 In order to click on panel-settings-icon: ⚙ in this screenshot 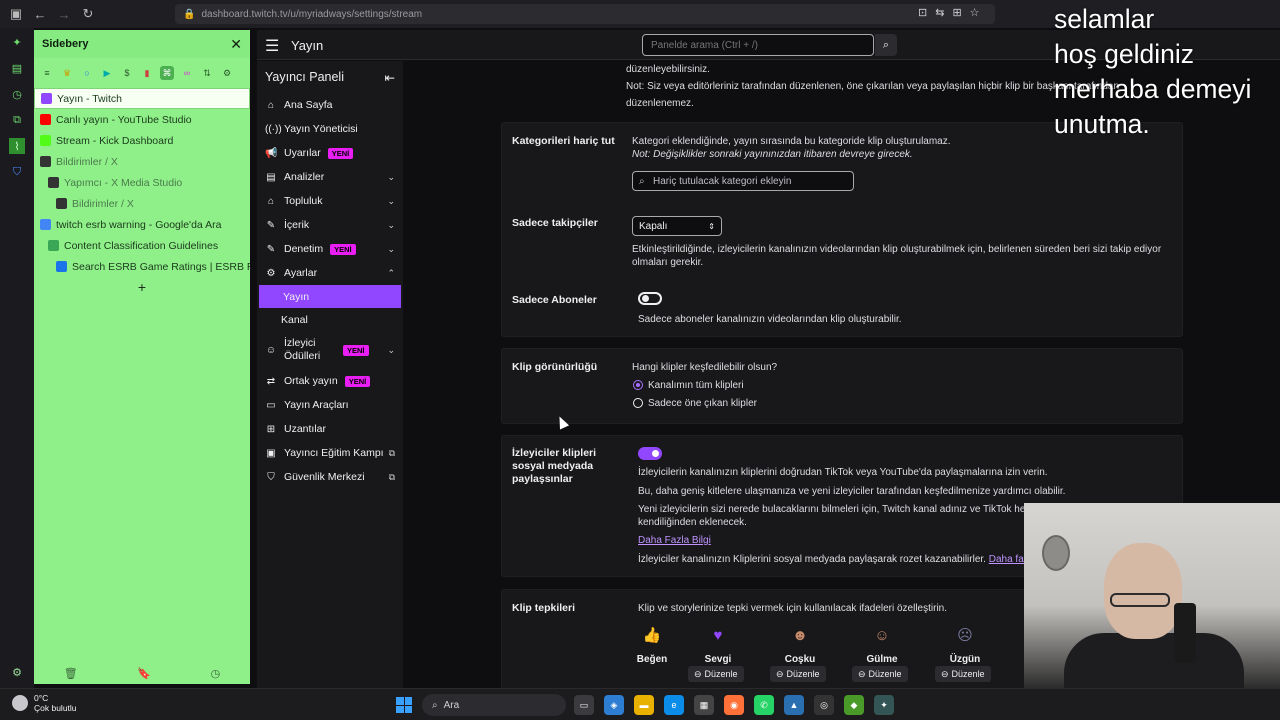, I will do `click(227, 73)`.